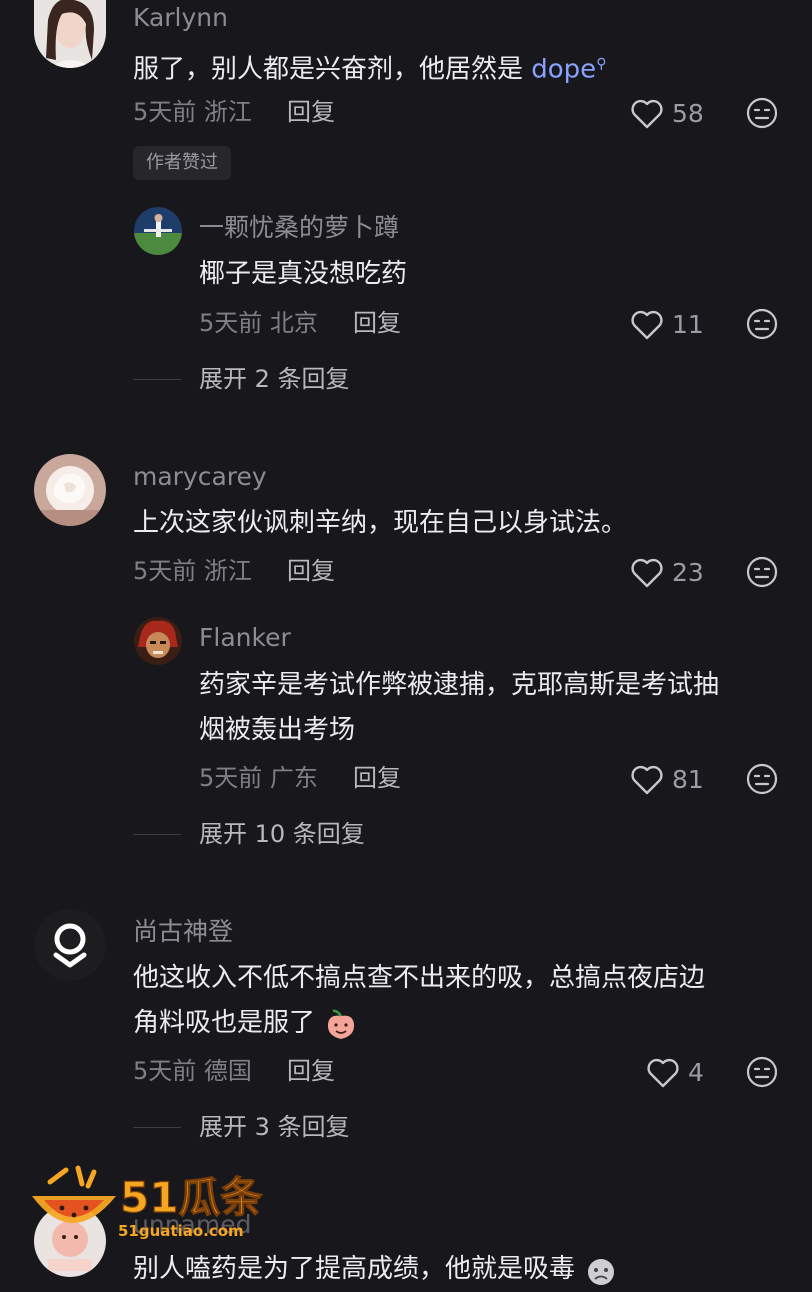  Describe the element at coordinates (293, 778) in the screenshot. I see `reply-location: 广东` at that location.